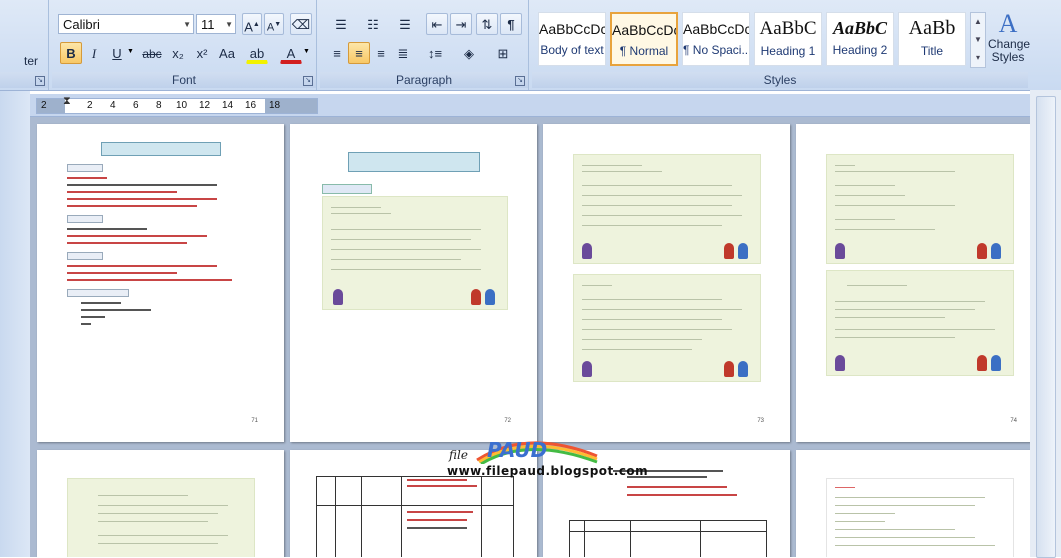  I want to click on clear-formatting-button: ⌫, so click(301, 24).